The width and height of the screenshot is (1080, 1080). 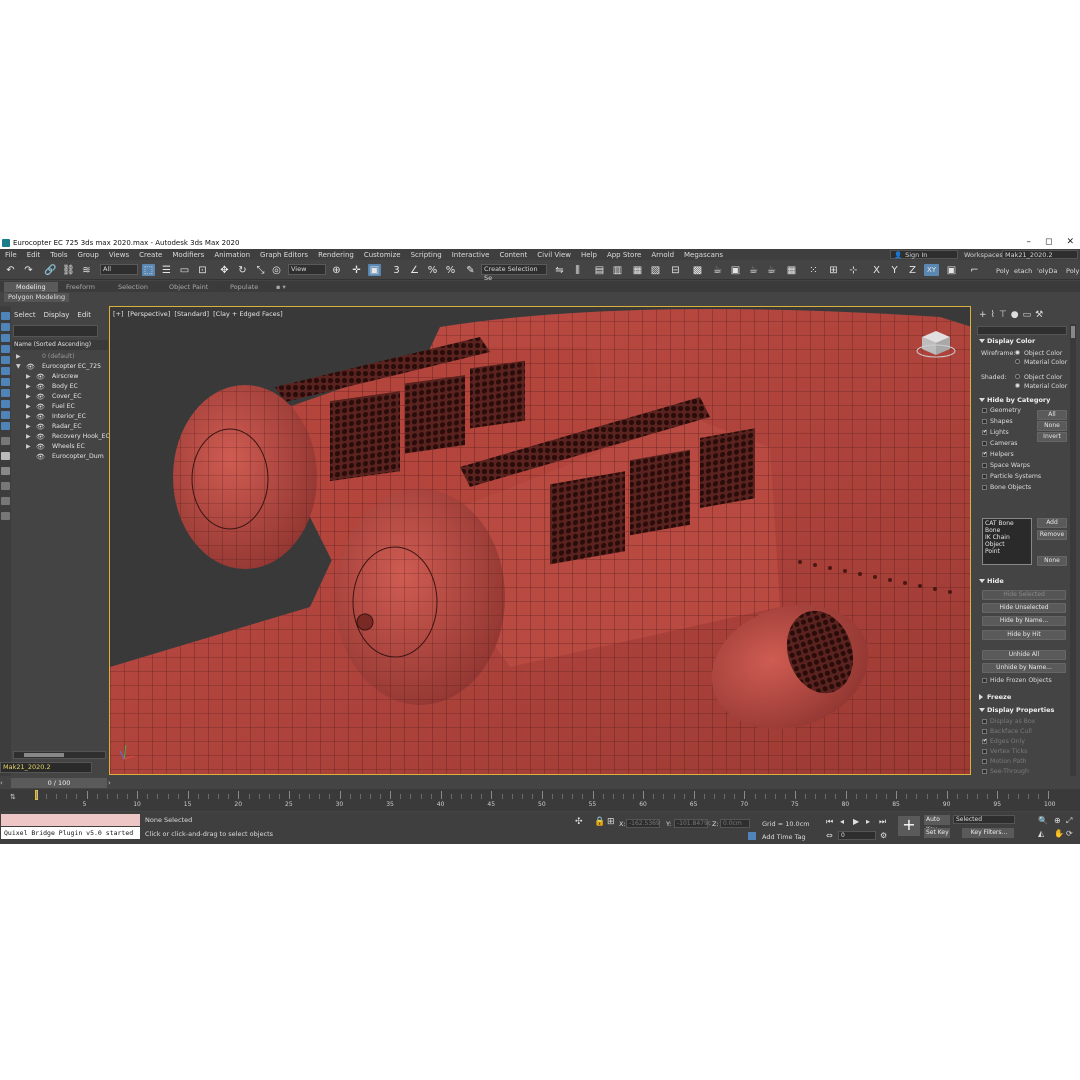 I want to click on spinner-snap-icon: %, so click(x=450, y=270).